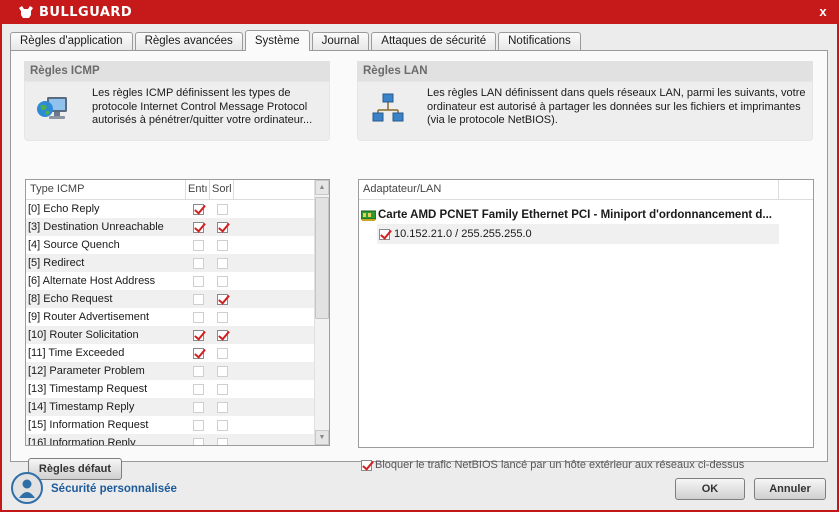  What do you see at coordinates (86, 12) in the screenshot?
I see `brand-name: BULLGUARD` at bounding box center [86, 12].